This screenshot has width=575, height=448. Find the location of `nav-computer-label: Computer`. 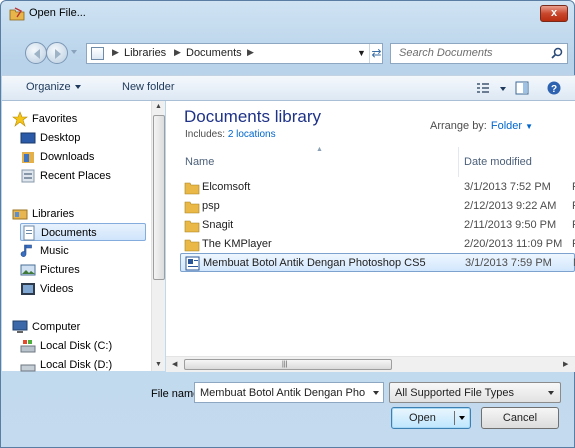

nav-computer-label: Computer is located at coordinates (56, 327).